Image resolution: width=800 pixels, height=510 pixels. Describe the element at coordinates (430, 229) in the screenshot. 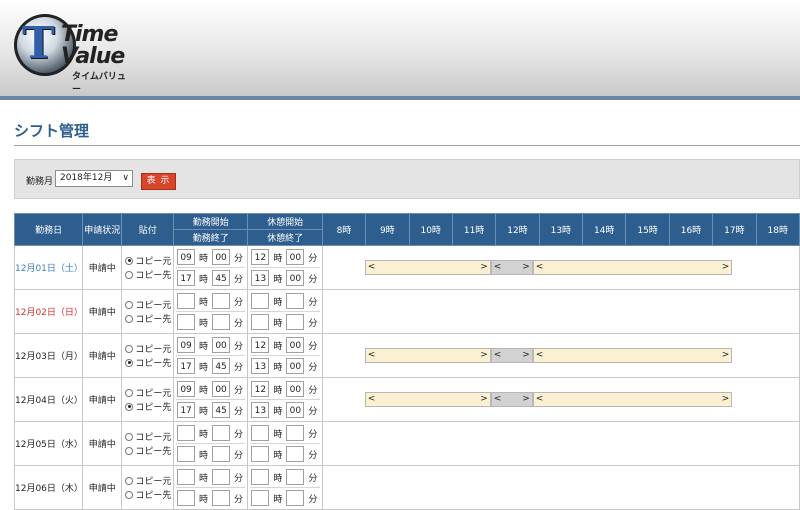

I see `col-hour: 10時` at that location.